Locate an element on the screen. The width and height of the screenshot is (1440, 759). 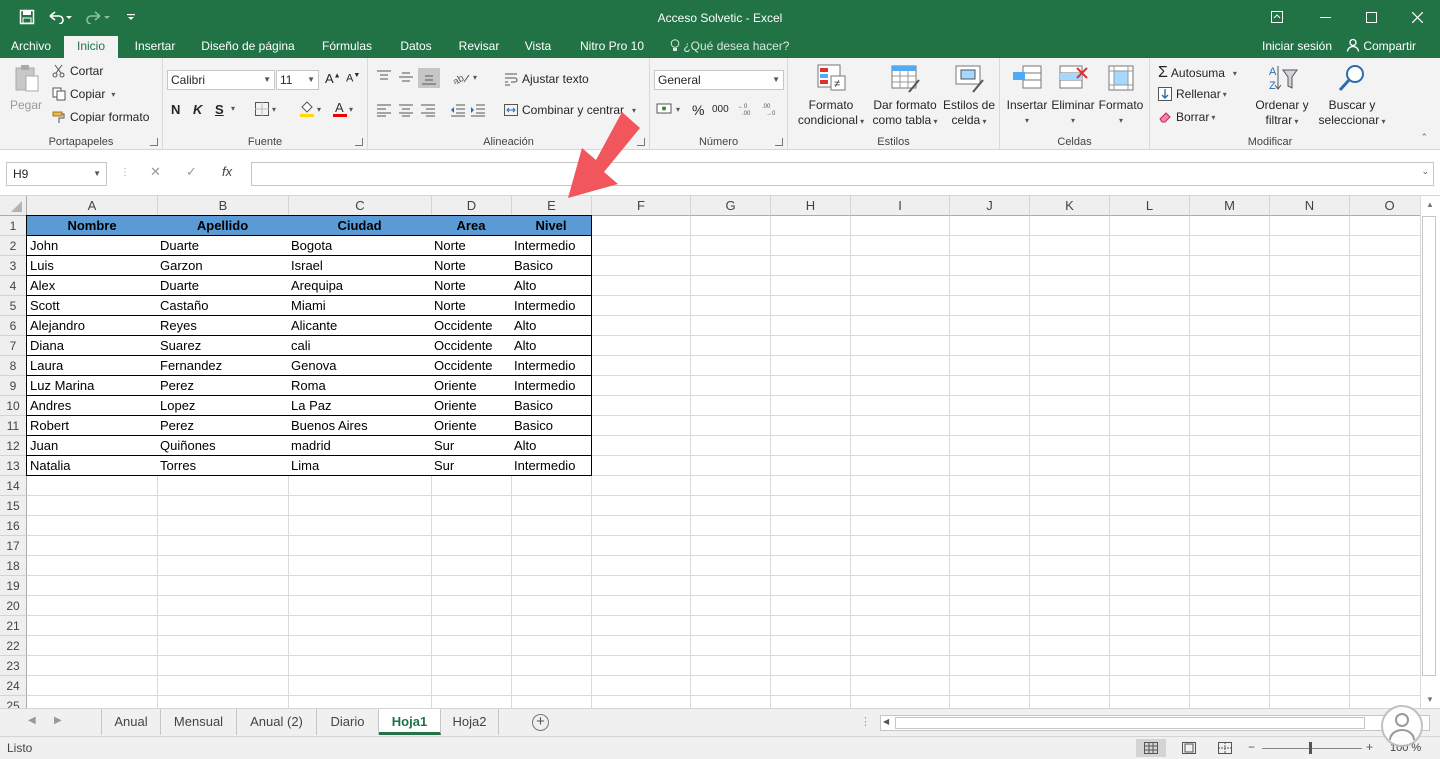
table-cell: Israel is located at coordinates (360, 266).